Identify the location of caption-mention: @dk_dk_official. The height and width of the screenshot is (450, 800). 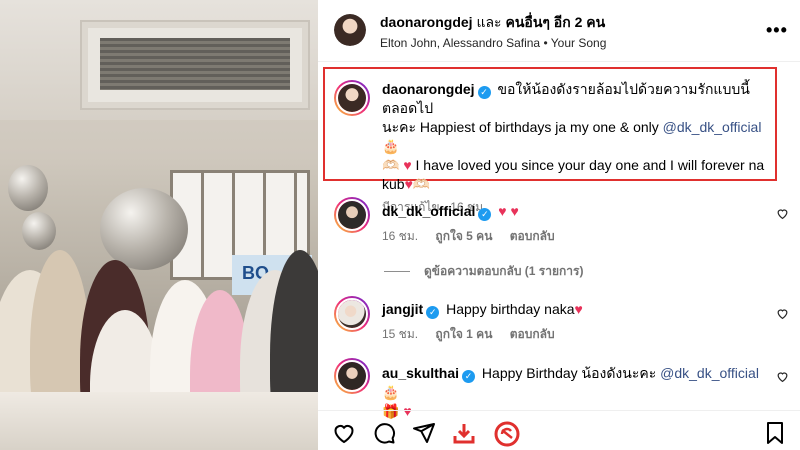
(712, 127).